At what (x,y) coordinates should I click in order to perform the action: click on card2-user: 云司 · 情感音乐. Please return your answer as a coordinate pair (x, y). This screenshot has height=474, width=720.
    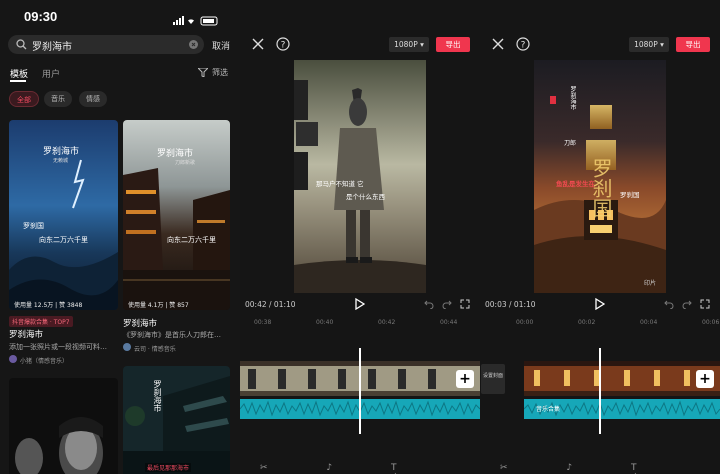
    Looking at the image, I should click on (155, 348).